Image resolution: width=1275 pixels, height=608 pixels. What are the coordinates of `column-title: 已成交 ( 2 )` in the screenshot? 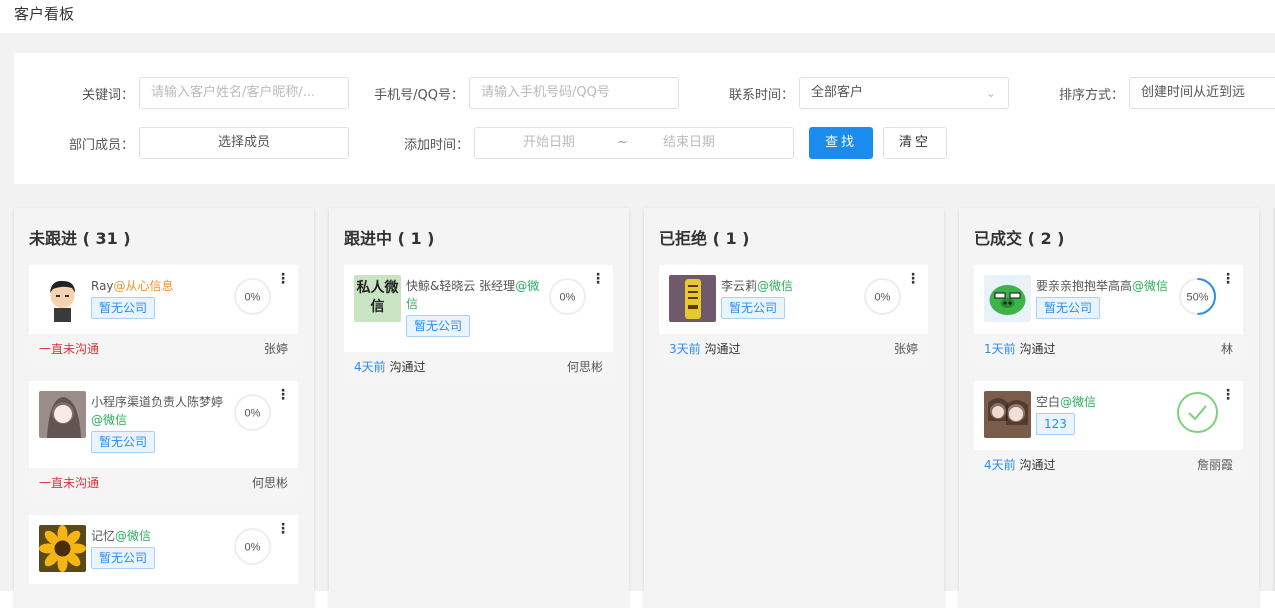 It's located at (1019, 238).